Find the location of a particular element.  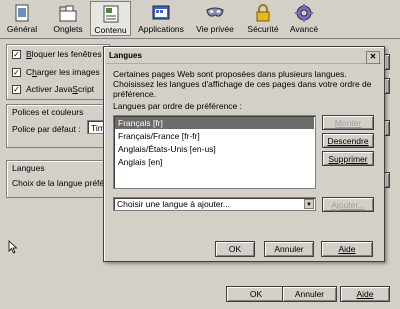

add-language-select: Choisir une langue à ajouter... ▼ is located at coordinates (214, 204).